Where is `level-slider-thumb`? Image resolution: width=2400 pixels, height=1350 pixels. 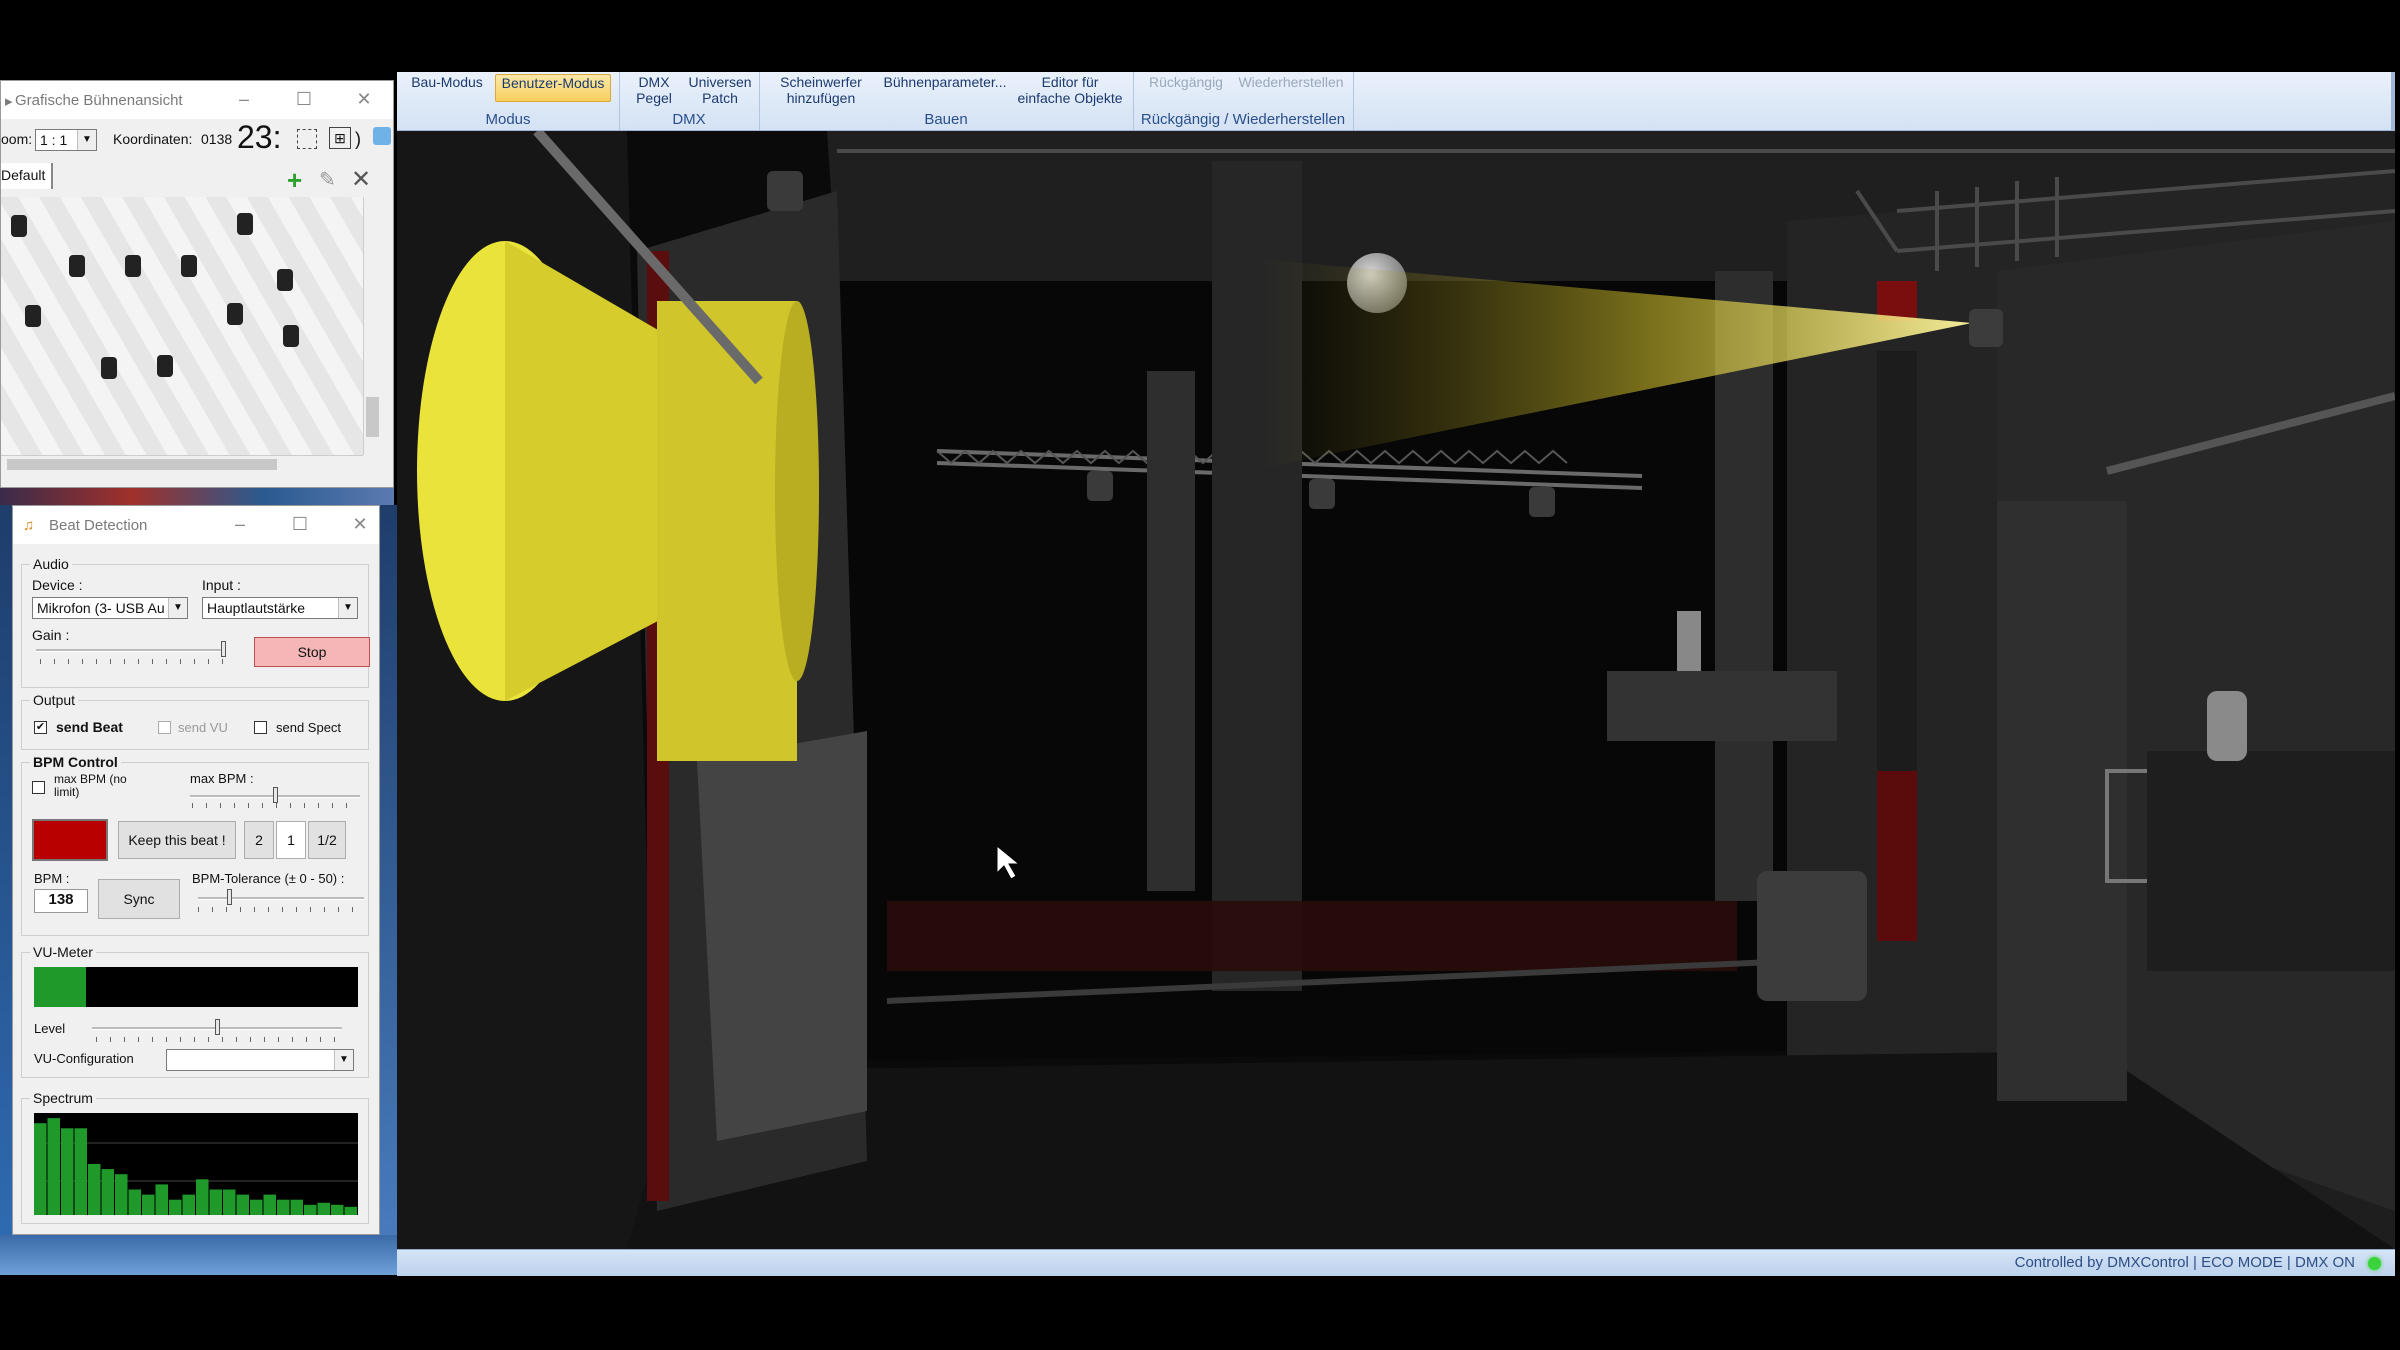
level-slider-thumb is located at coordinates (217, 1027).